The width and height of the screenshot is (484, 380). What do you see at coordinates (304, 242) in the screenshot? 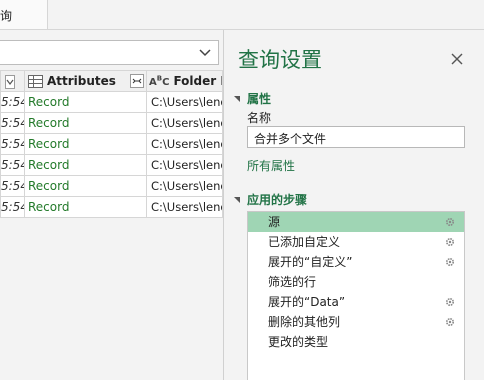
I see `step-label: 已添加自定义` at bounding box center [304, 242].